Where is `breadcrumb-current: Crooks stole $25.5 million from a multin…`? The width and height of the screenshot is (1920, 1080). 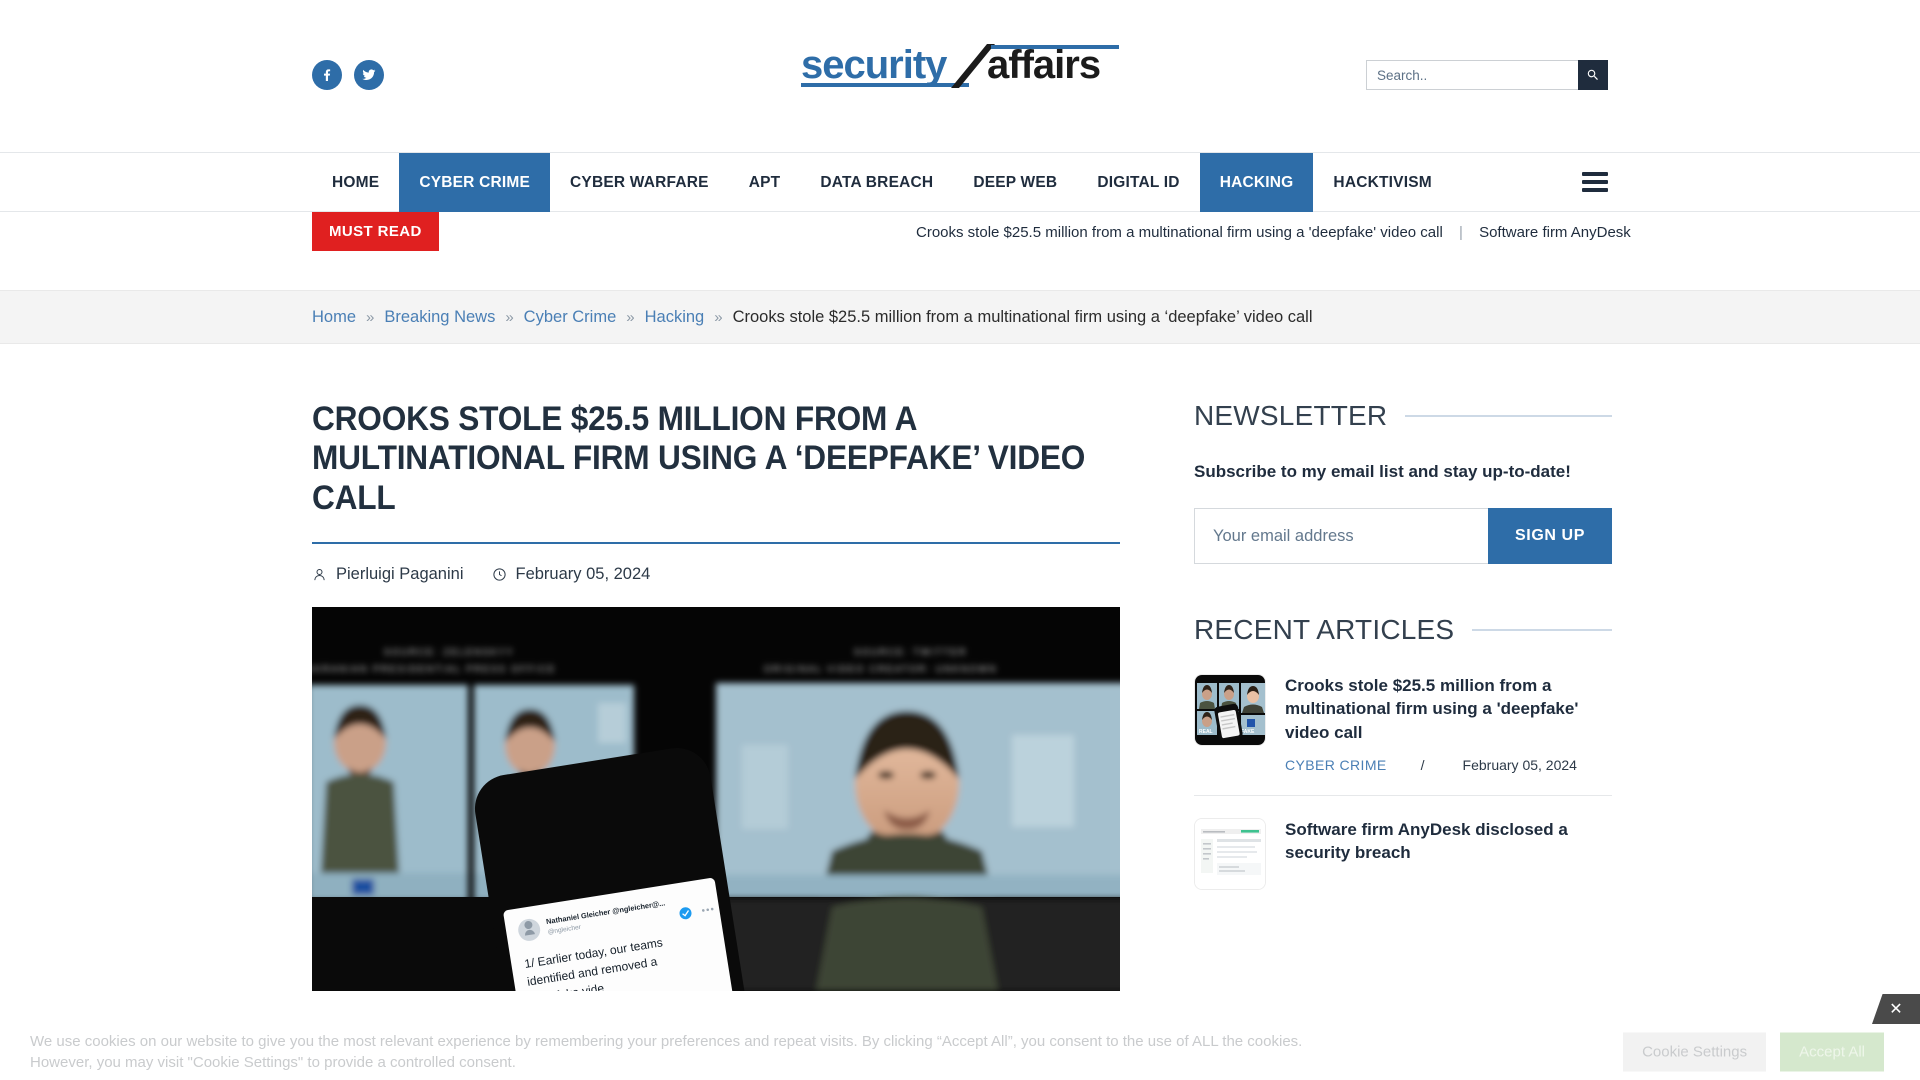 breadcrumb-current: Crooks stole $25.5 million from a multin… is located at coordinates (1022, 316).